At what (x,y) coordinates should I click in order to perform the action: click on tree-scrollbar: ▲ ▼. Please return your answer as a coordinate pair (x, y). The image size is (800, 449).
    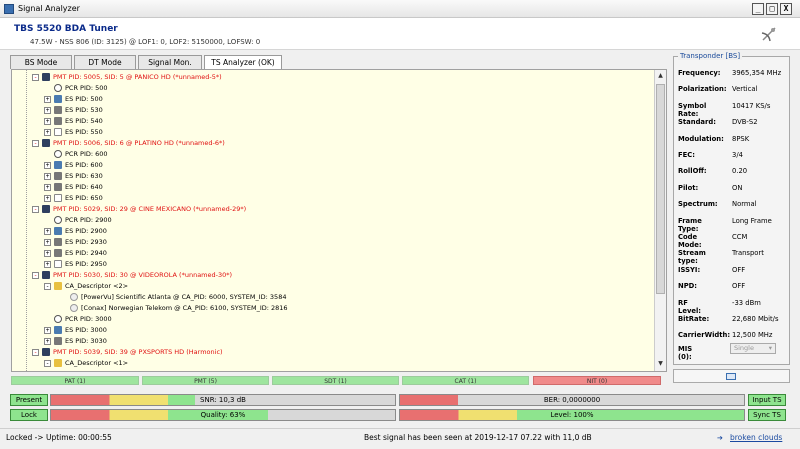
    Looking at the image, I should click on (660, 220).